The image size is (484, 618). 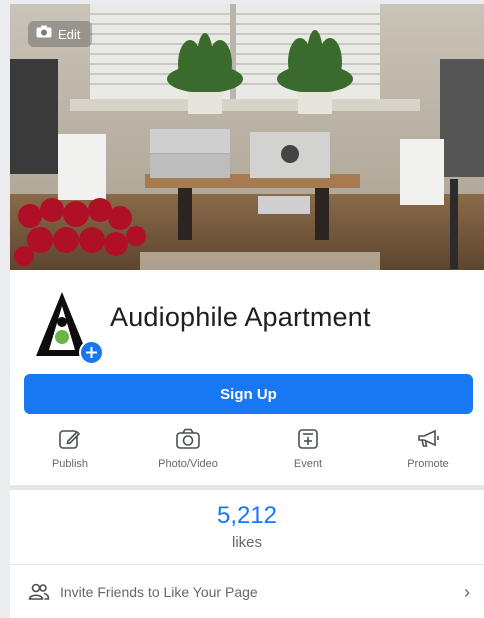 I want to click on page-title: Audiophile Apartment, so click(x=240, y=317).